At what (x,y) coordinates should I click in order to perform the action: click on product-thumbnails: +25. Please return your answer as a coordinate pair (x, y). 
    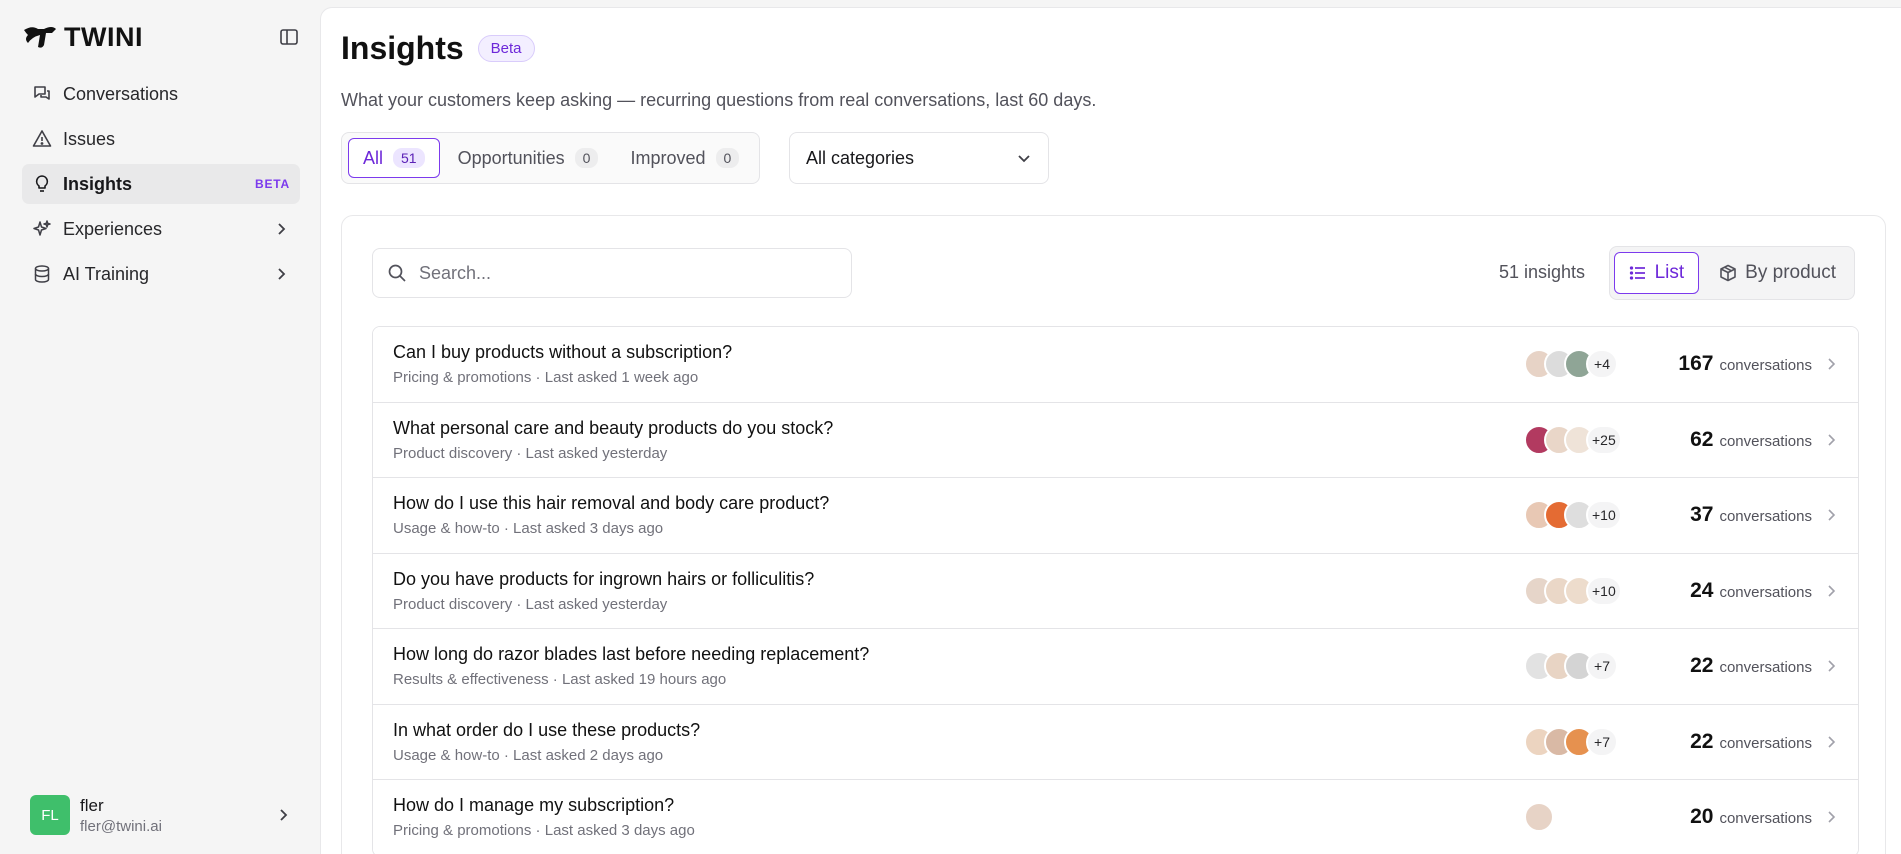
    Looking at the image, I should click on (1579, 439).